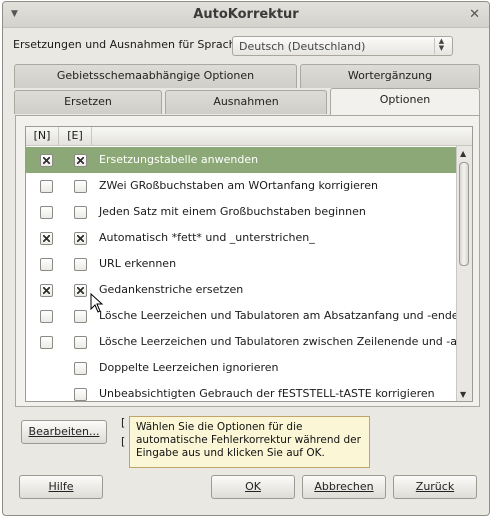 This screenshot has height=518, width=493. I want to click on scroll-down-icon: ▼, so click(463, 394).